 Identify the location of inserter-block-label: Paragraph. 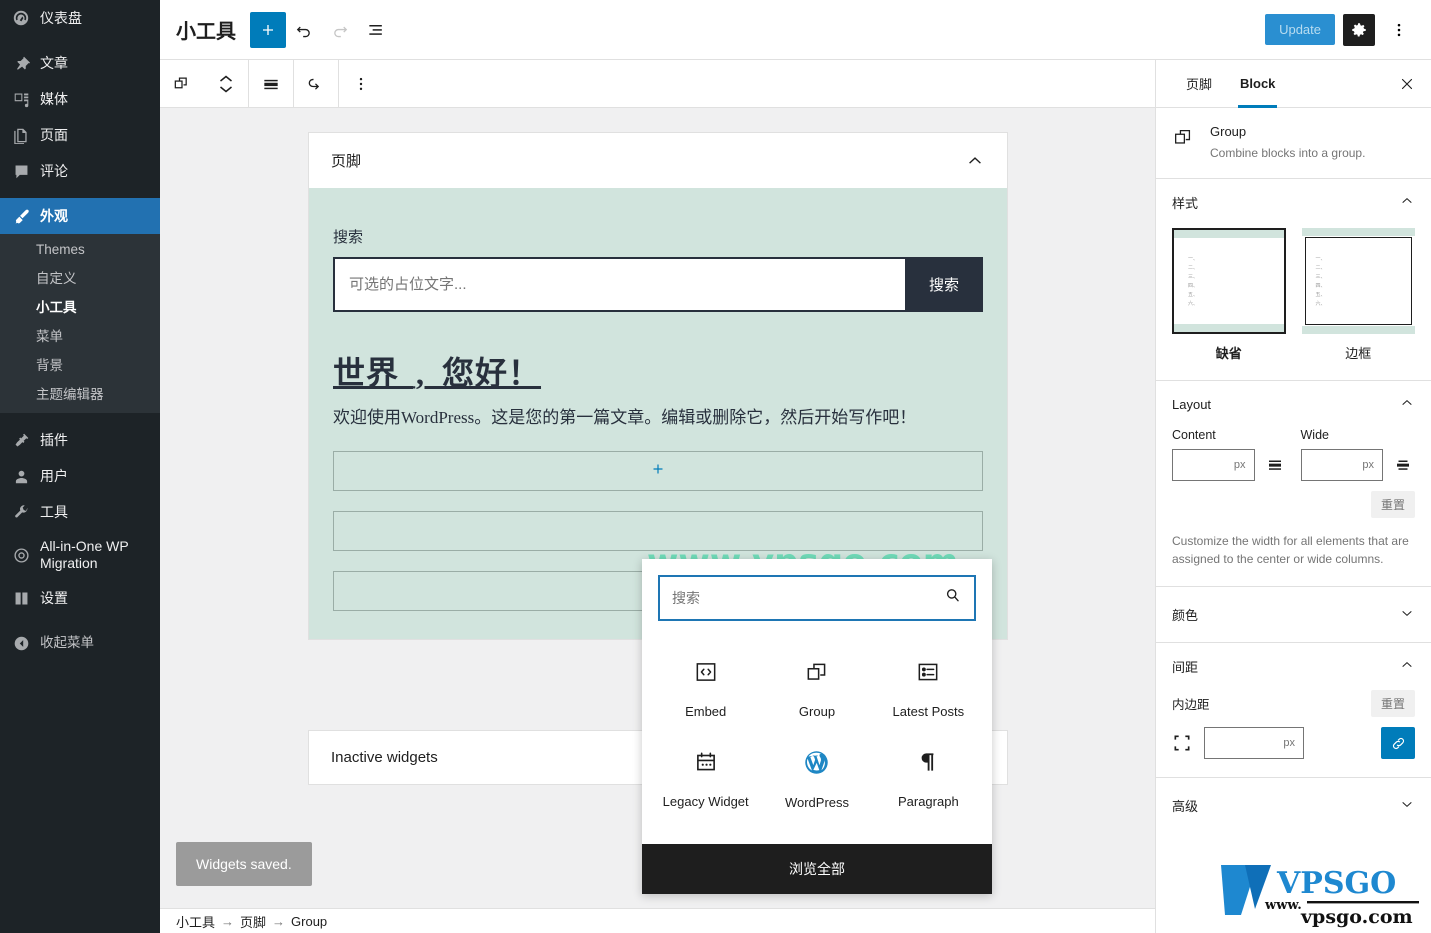
(928, 801).